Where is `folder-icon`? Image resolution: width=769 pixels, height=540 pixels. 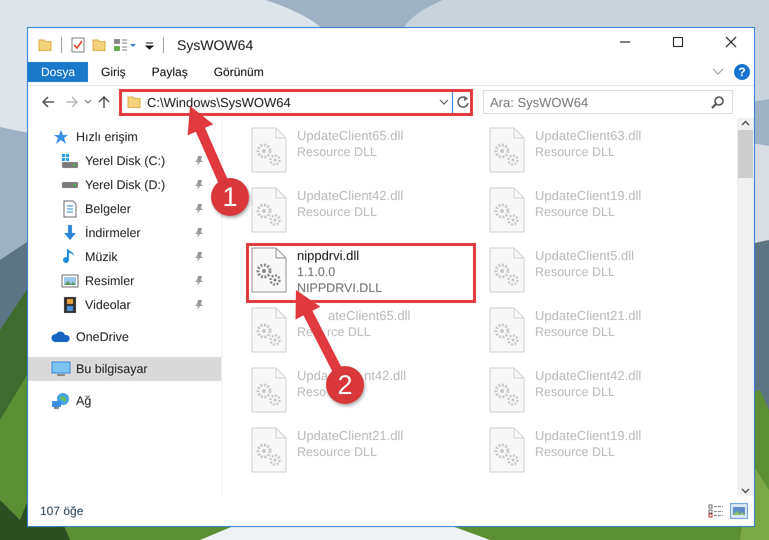 folder-icon is located at coordinates (134, 102).